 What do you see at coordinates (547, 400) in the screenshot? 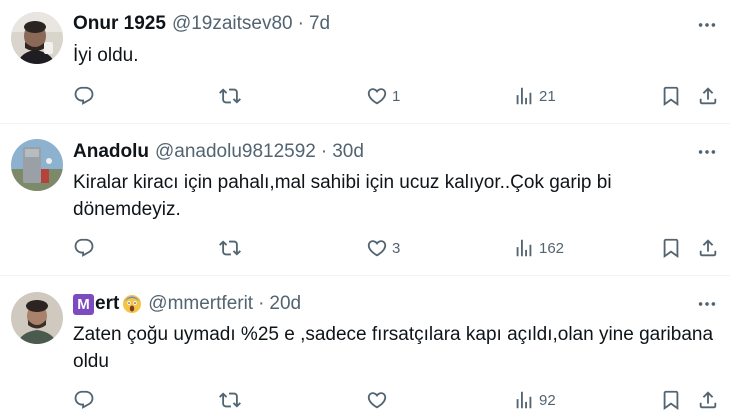
I see `views-count: 92` at bounding box center [547, 400].